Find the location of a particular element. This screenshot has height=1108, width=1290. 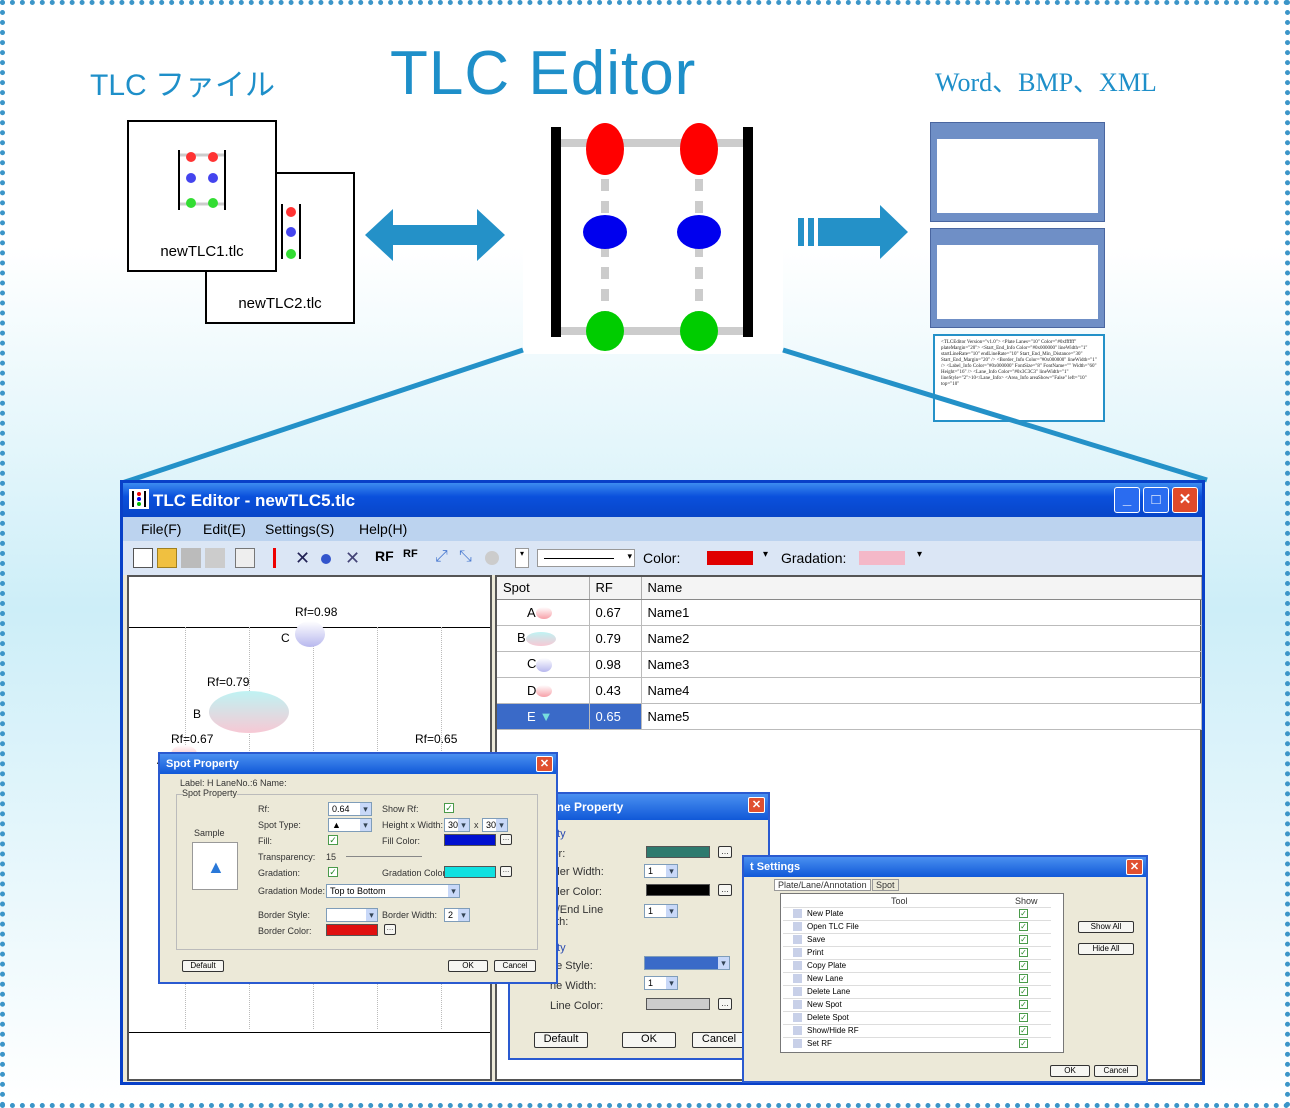

print-icon is located at coordinates (215, 558).